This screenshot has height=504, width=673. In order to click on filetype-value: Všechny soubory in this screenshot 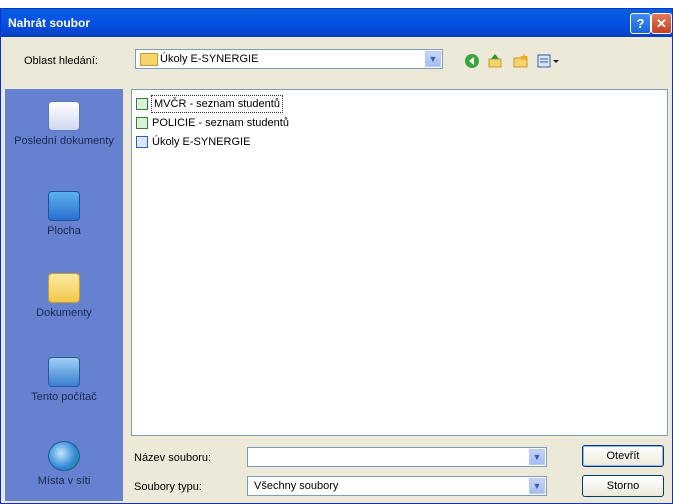, I will do `click(296, 486)`.